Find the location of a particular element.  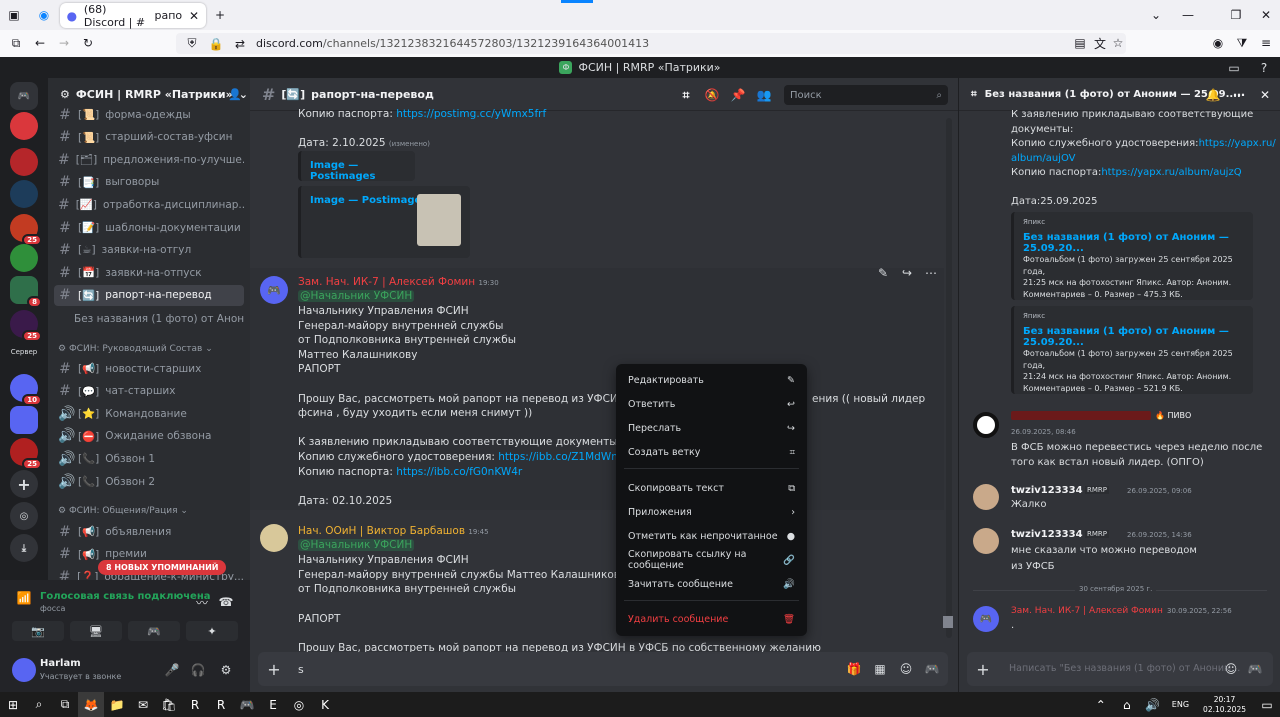

username: Harlam is located at coordinates (60, 663).